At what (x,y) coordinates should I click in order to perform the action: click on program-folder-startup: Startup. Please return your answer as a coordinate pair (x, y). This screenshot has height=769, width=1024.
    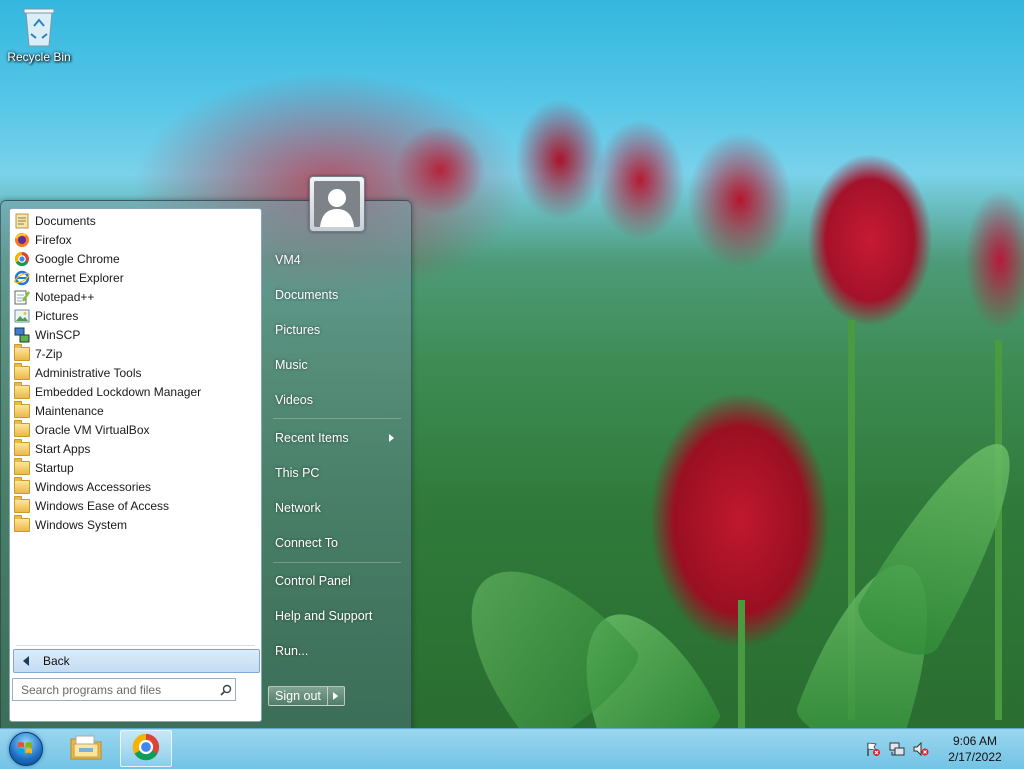
    Looking at the image, I should click on (135, 467).